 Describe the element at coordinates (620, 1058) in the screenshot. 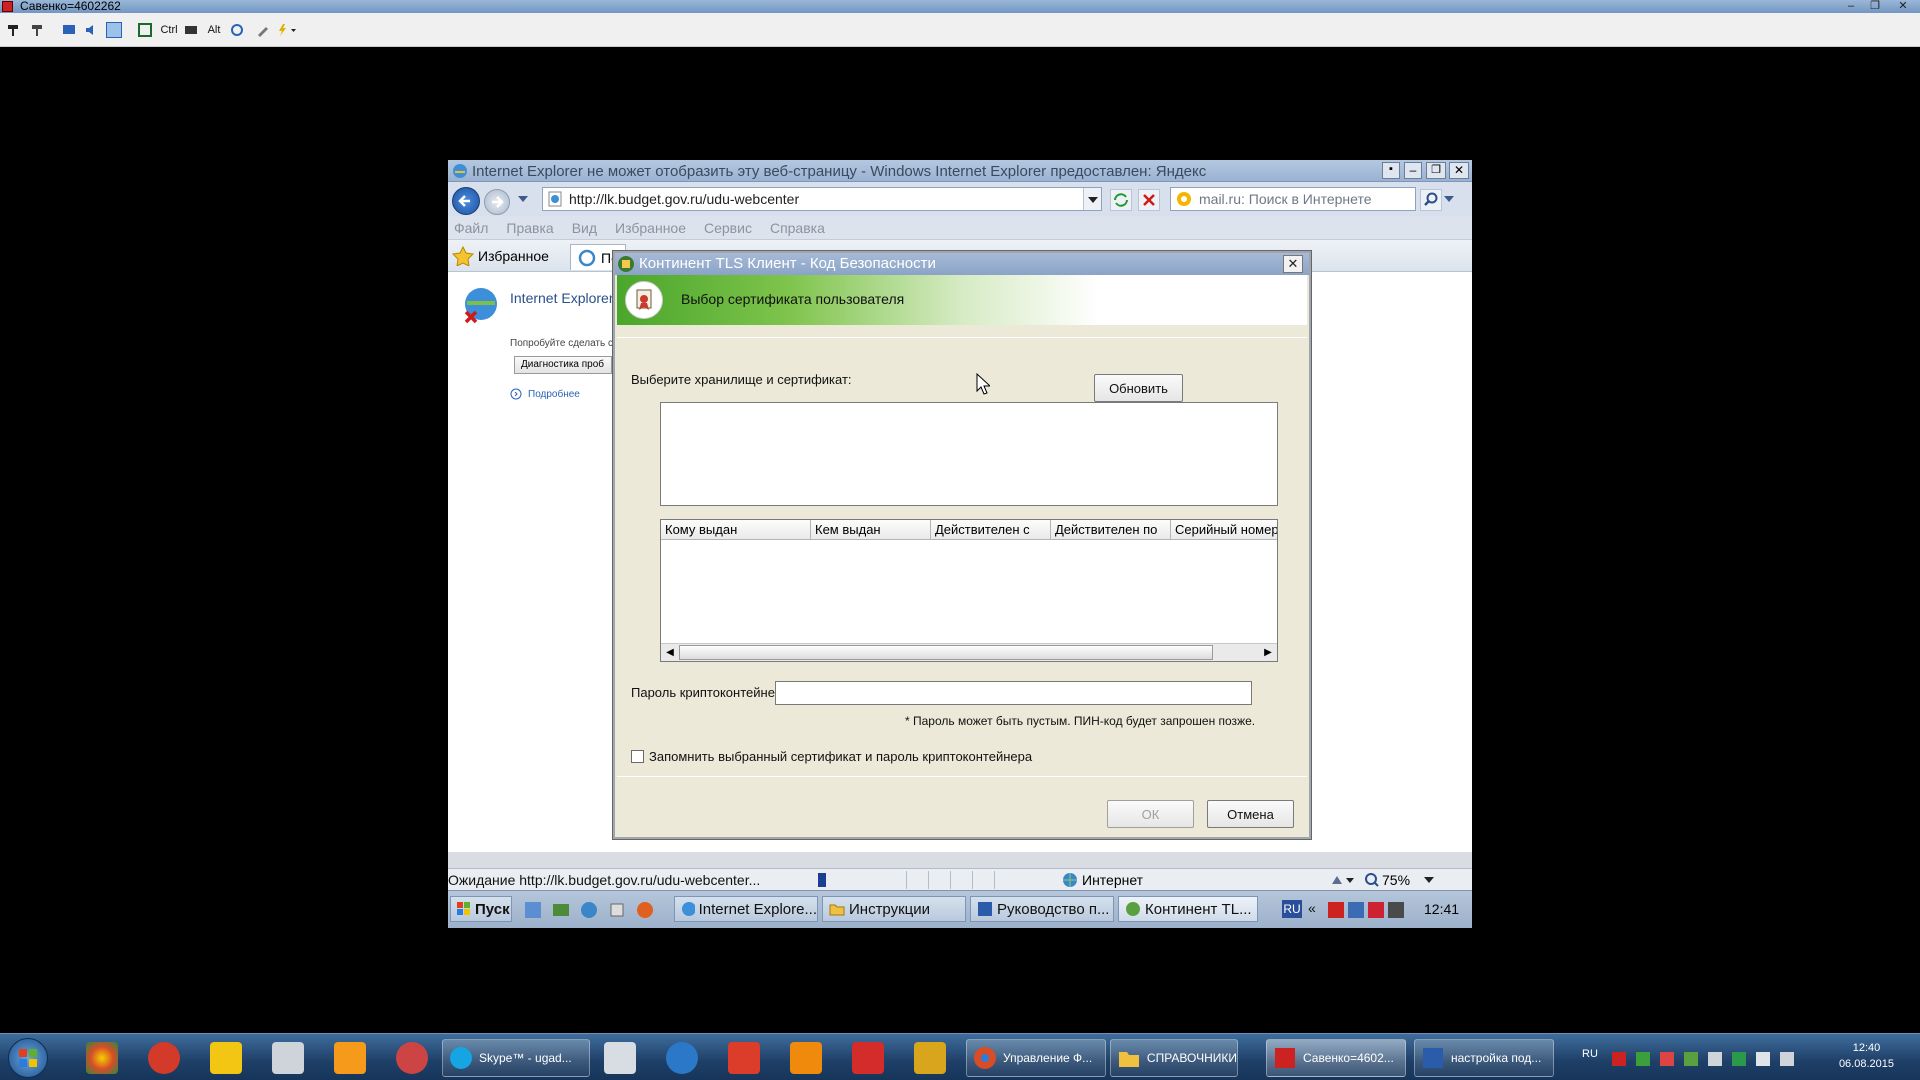

I see `calc-app-icon` at that location.